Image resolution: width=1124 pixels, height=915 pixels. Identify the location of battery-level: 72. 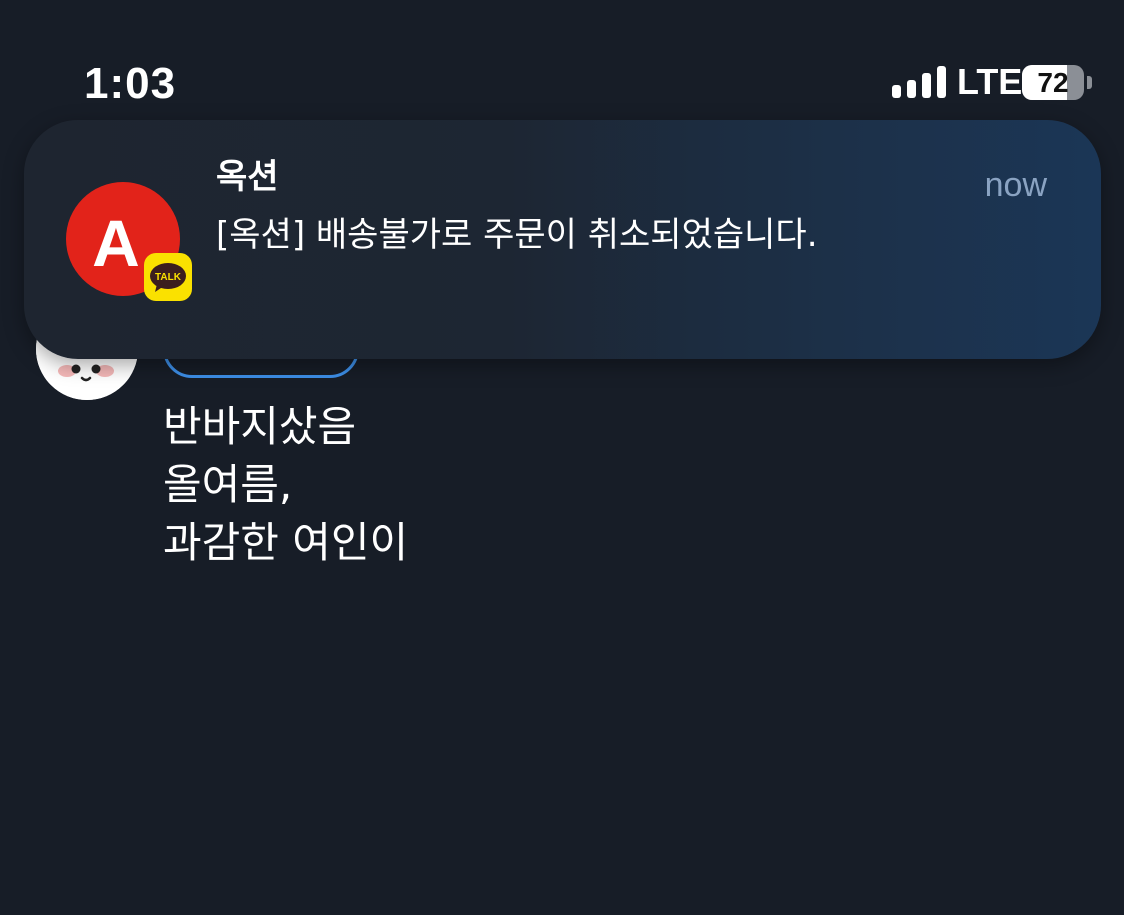
(1053, 82).